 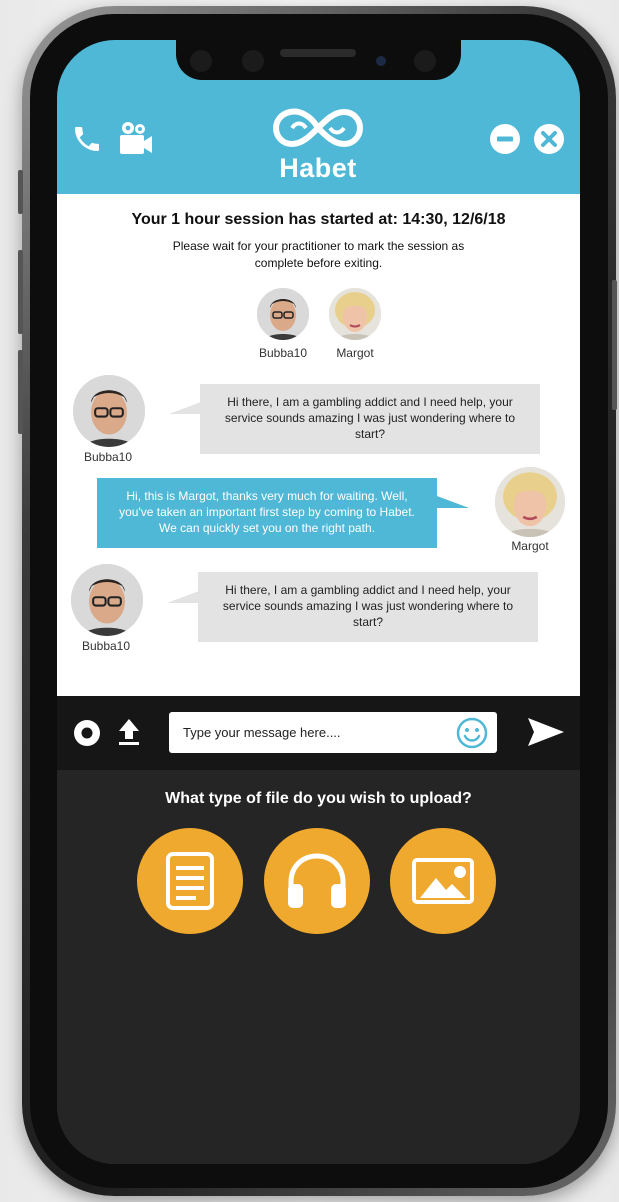 I want to click on brand-name: Habet, so click(x=318, y=168).